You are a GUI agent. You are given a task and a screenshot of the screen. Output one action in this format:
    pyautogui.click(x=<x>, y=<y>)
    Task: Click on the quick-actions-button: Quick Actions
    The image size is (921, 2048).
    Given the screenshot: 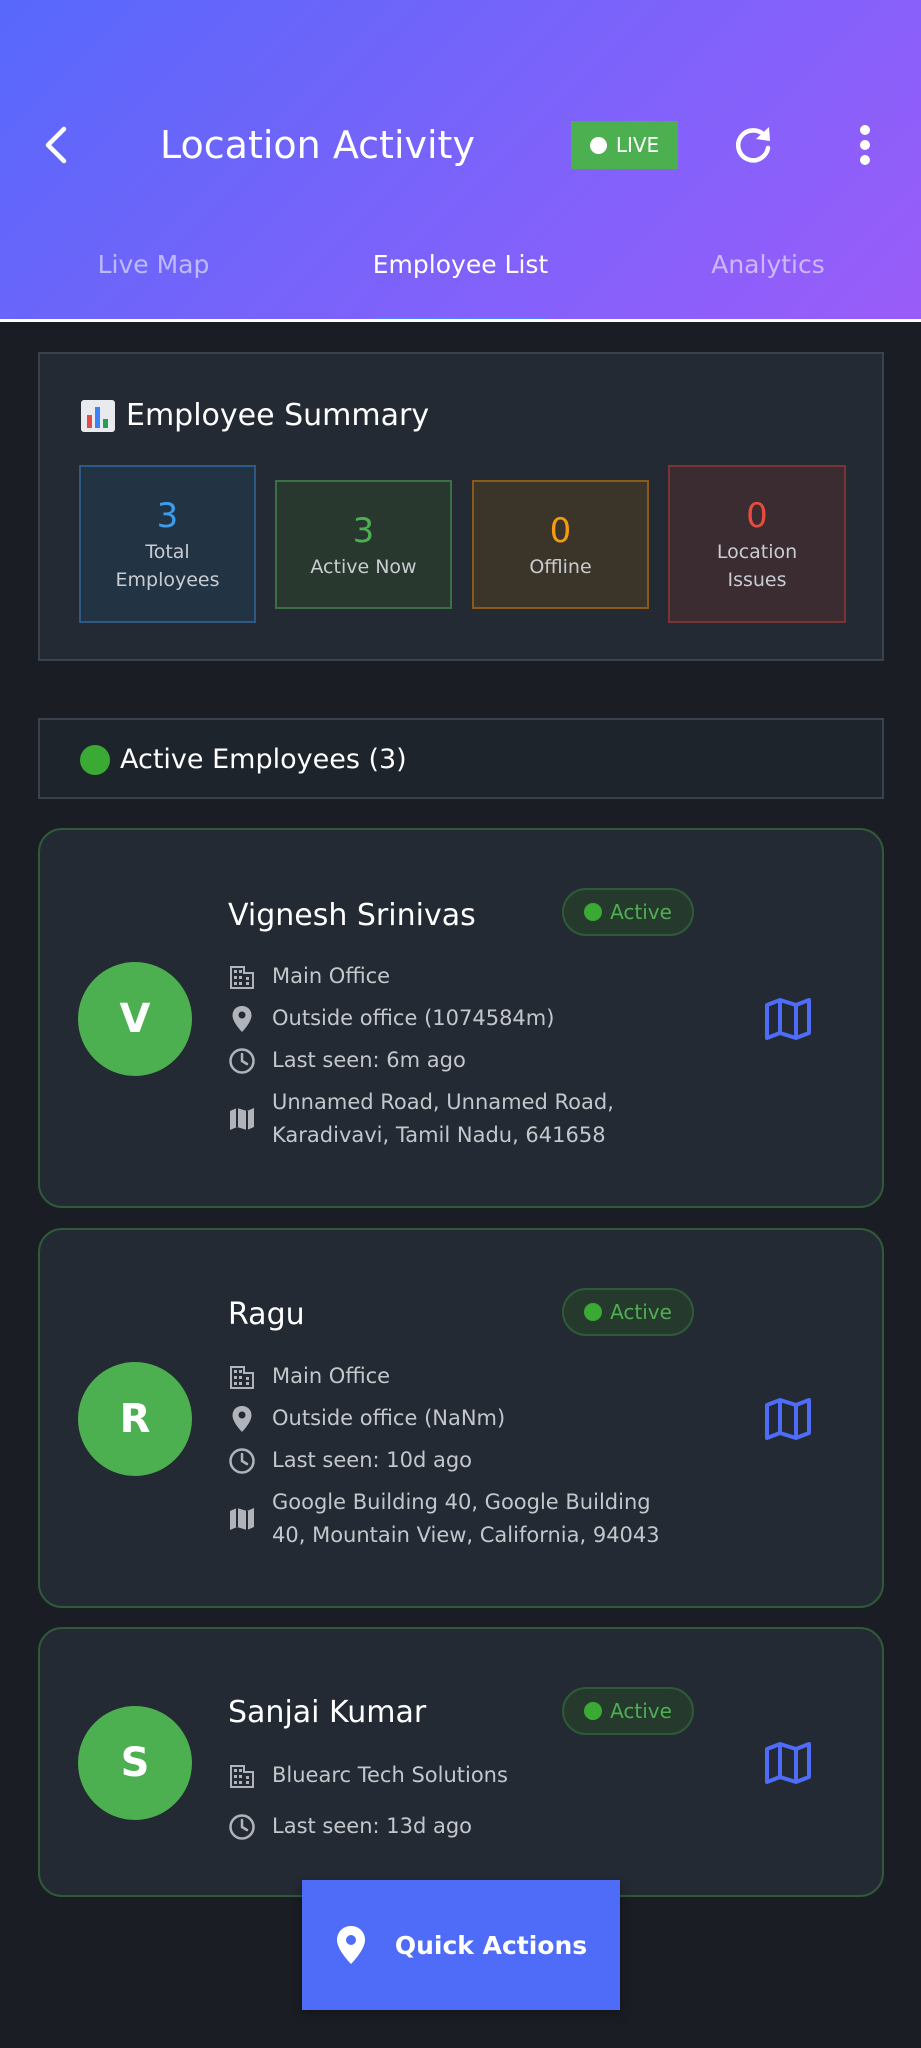 What is the action you would take?
    pyautogui.click(x=461, y=1945)
    